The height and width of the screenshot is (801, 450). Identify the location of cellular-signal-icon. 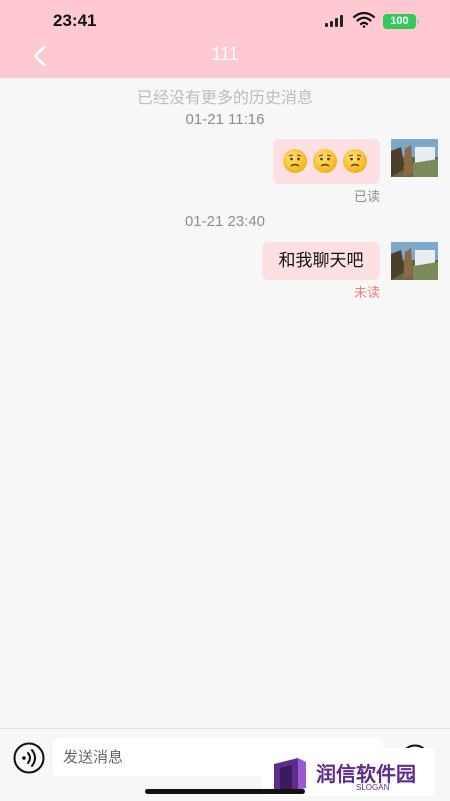
(336, 21).